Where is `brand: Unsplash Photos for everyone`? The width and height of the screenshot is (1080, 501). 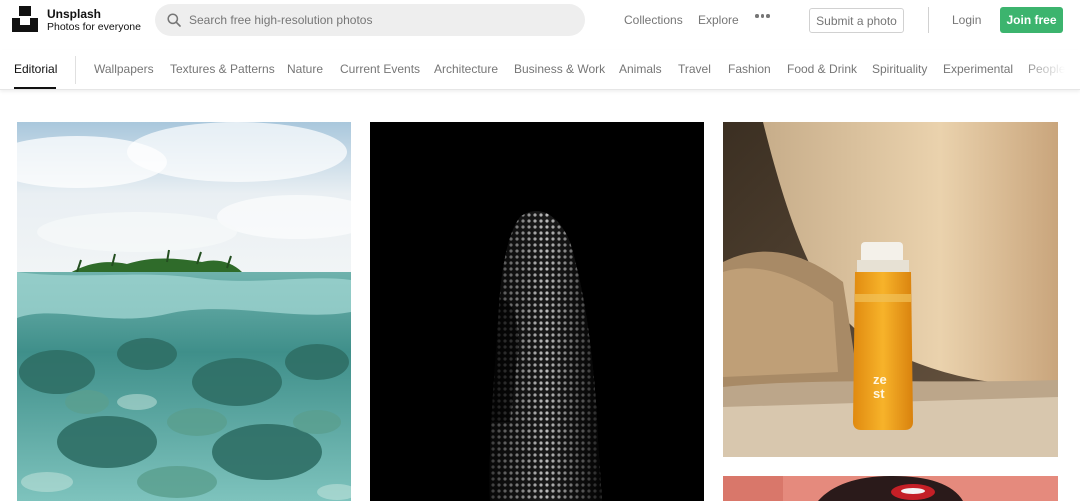
brand: Unsplash Photos for everyone is located at coordinates (94, 20).